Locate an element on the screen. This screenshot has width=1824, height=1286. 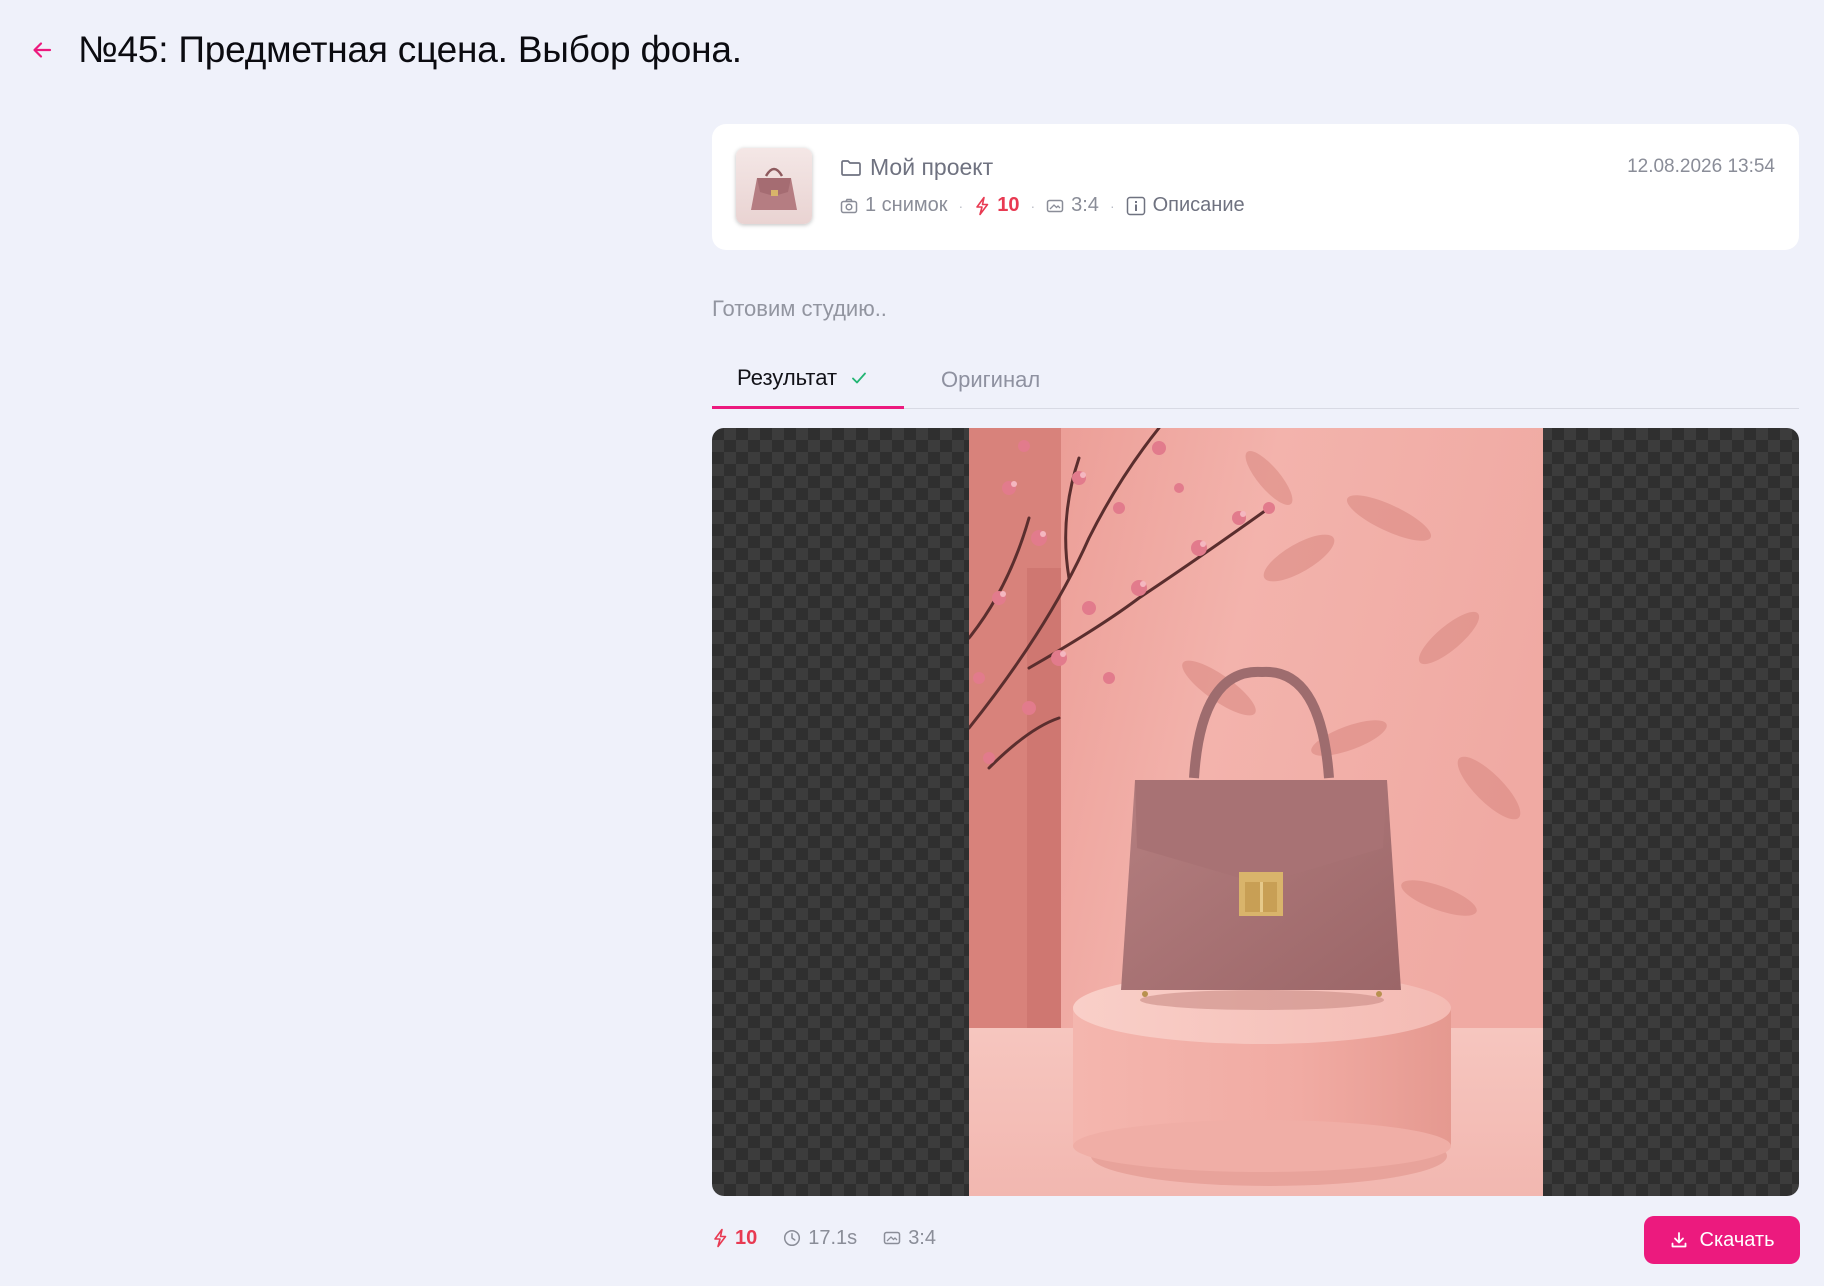
info-icon is located at coordinates (1135, 205).